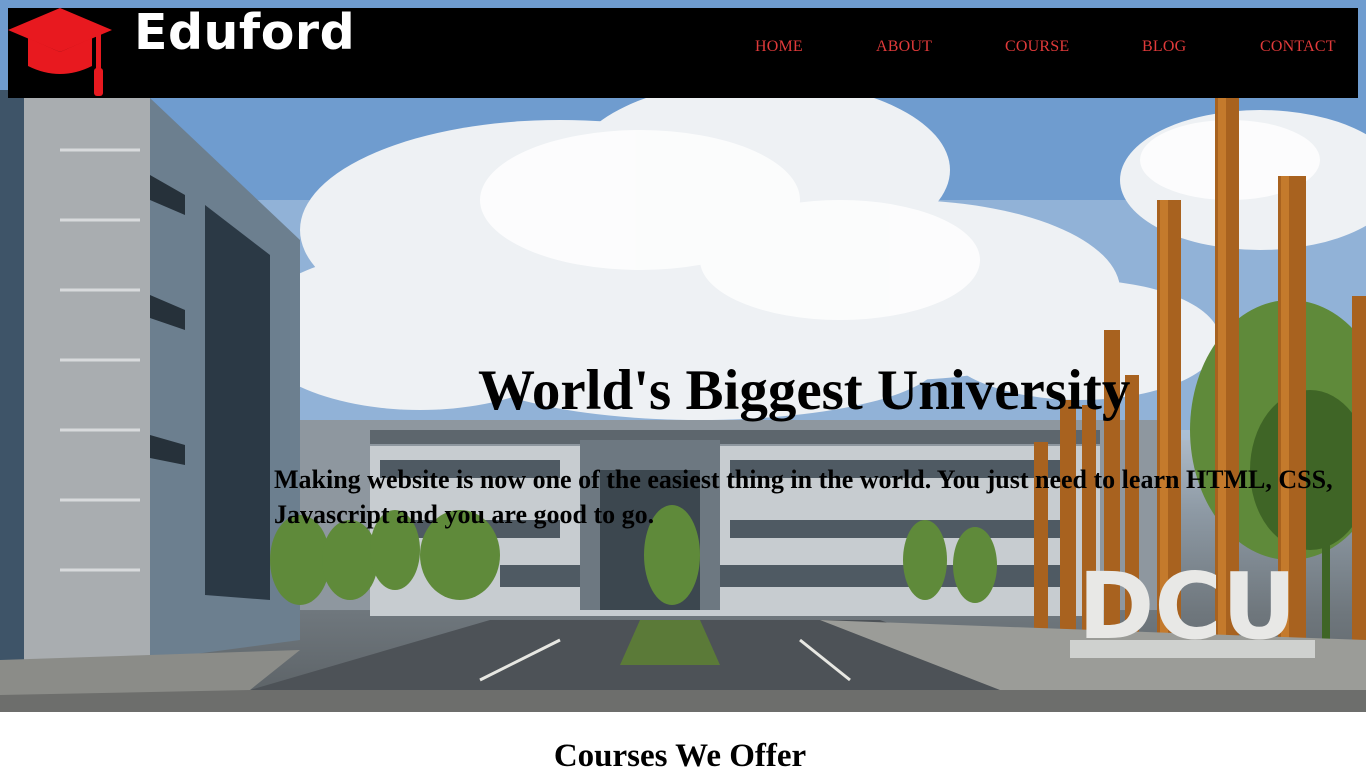  I want to click on nav-menu: HOME ABOUT COURSE BLOG CONTACT, so click(683, 53).